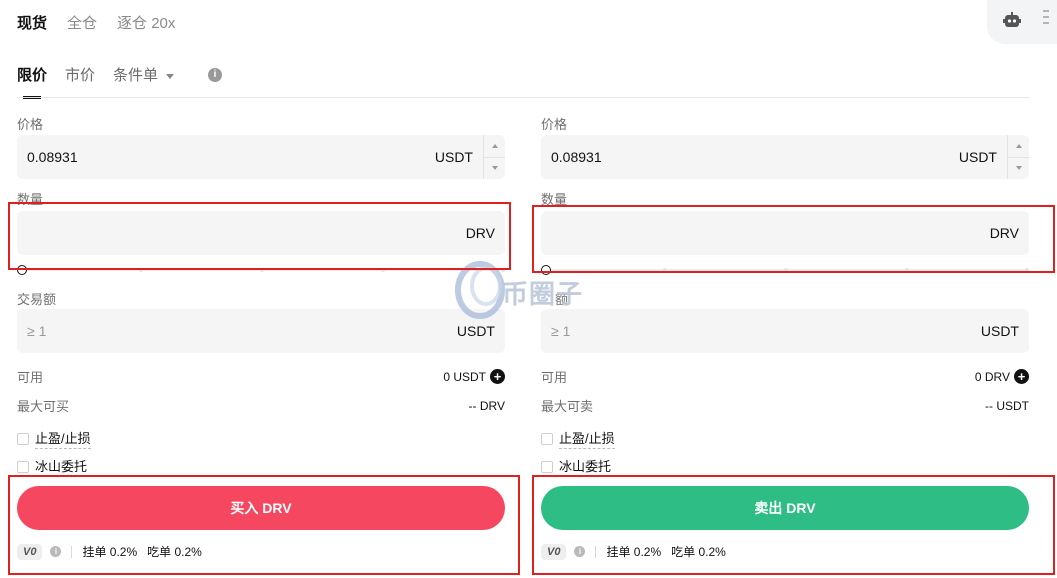 This screenshot has height=578, width=1057. I want to click on available-value: 0 DRV, so click(992, 376).